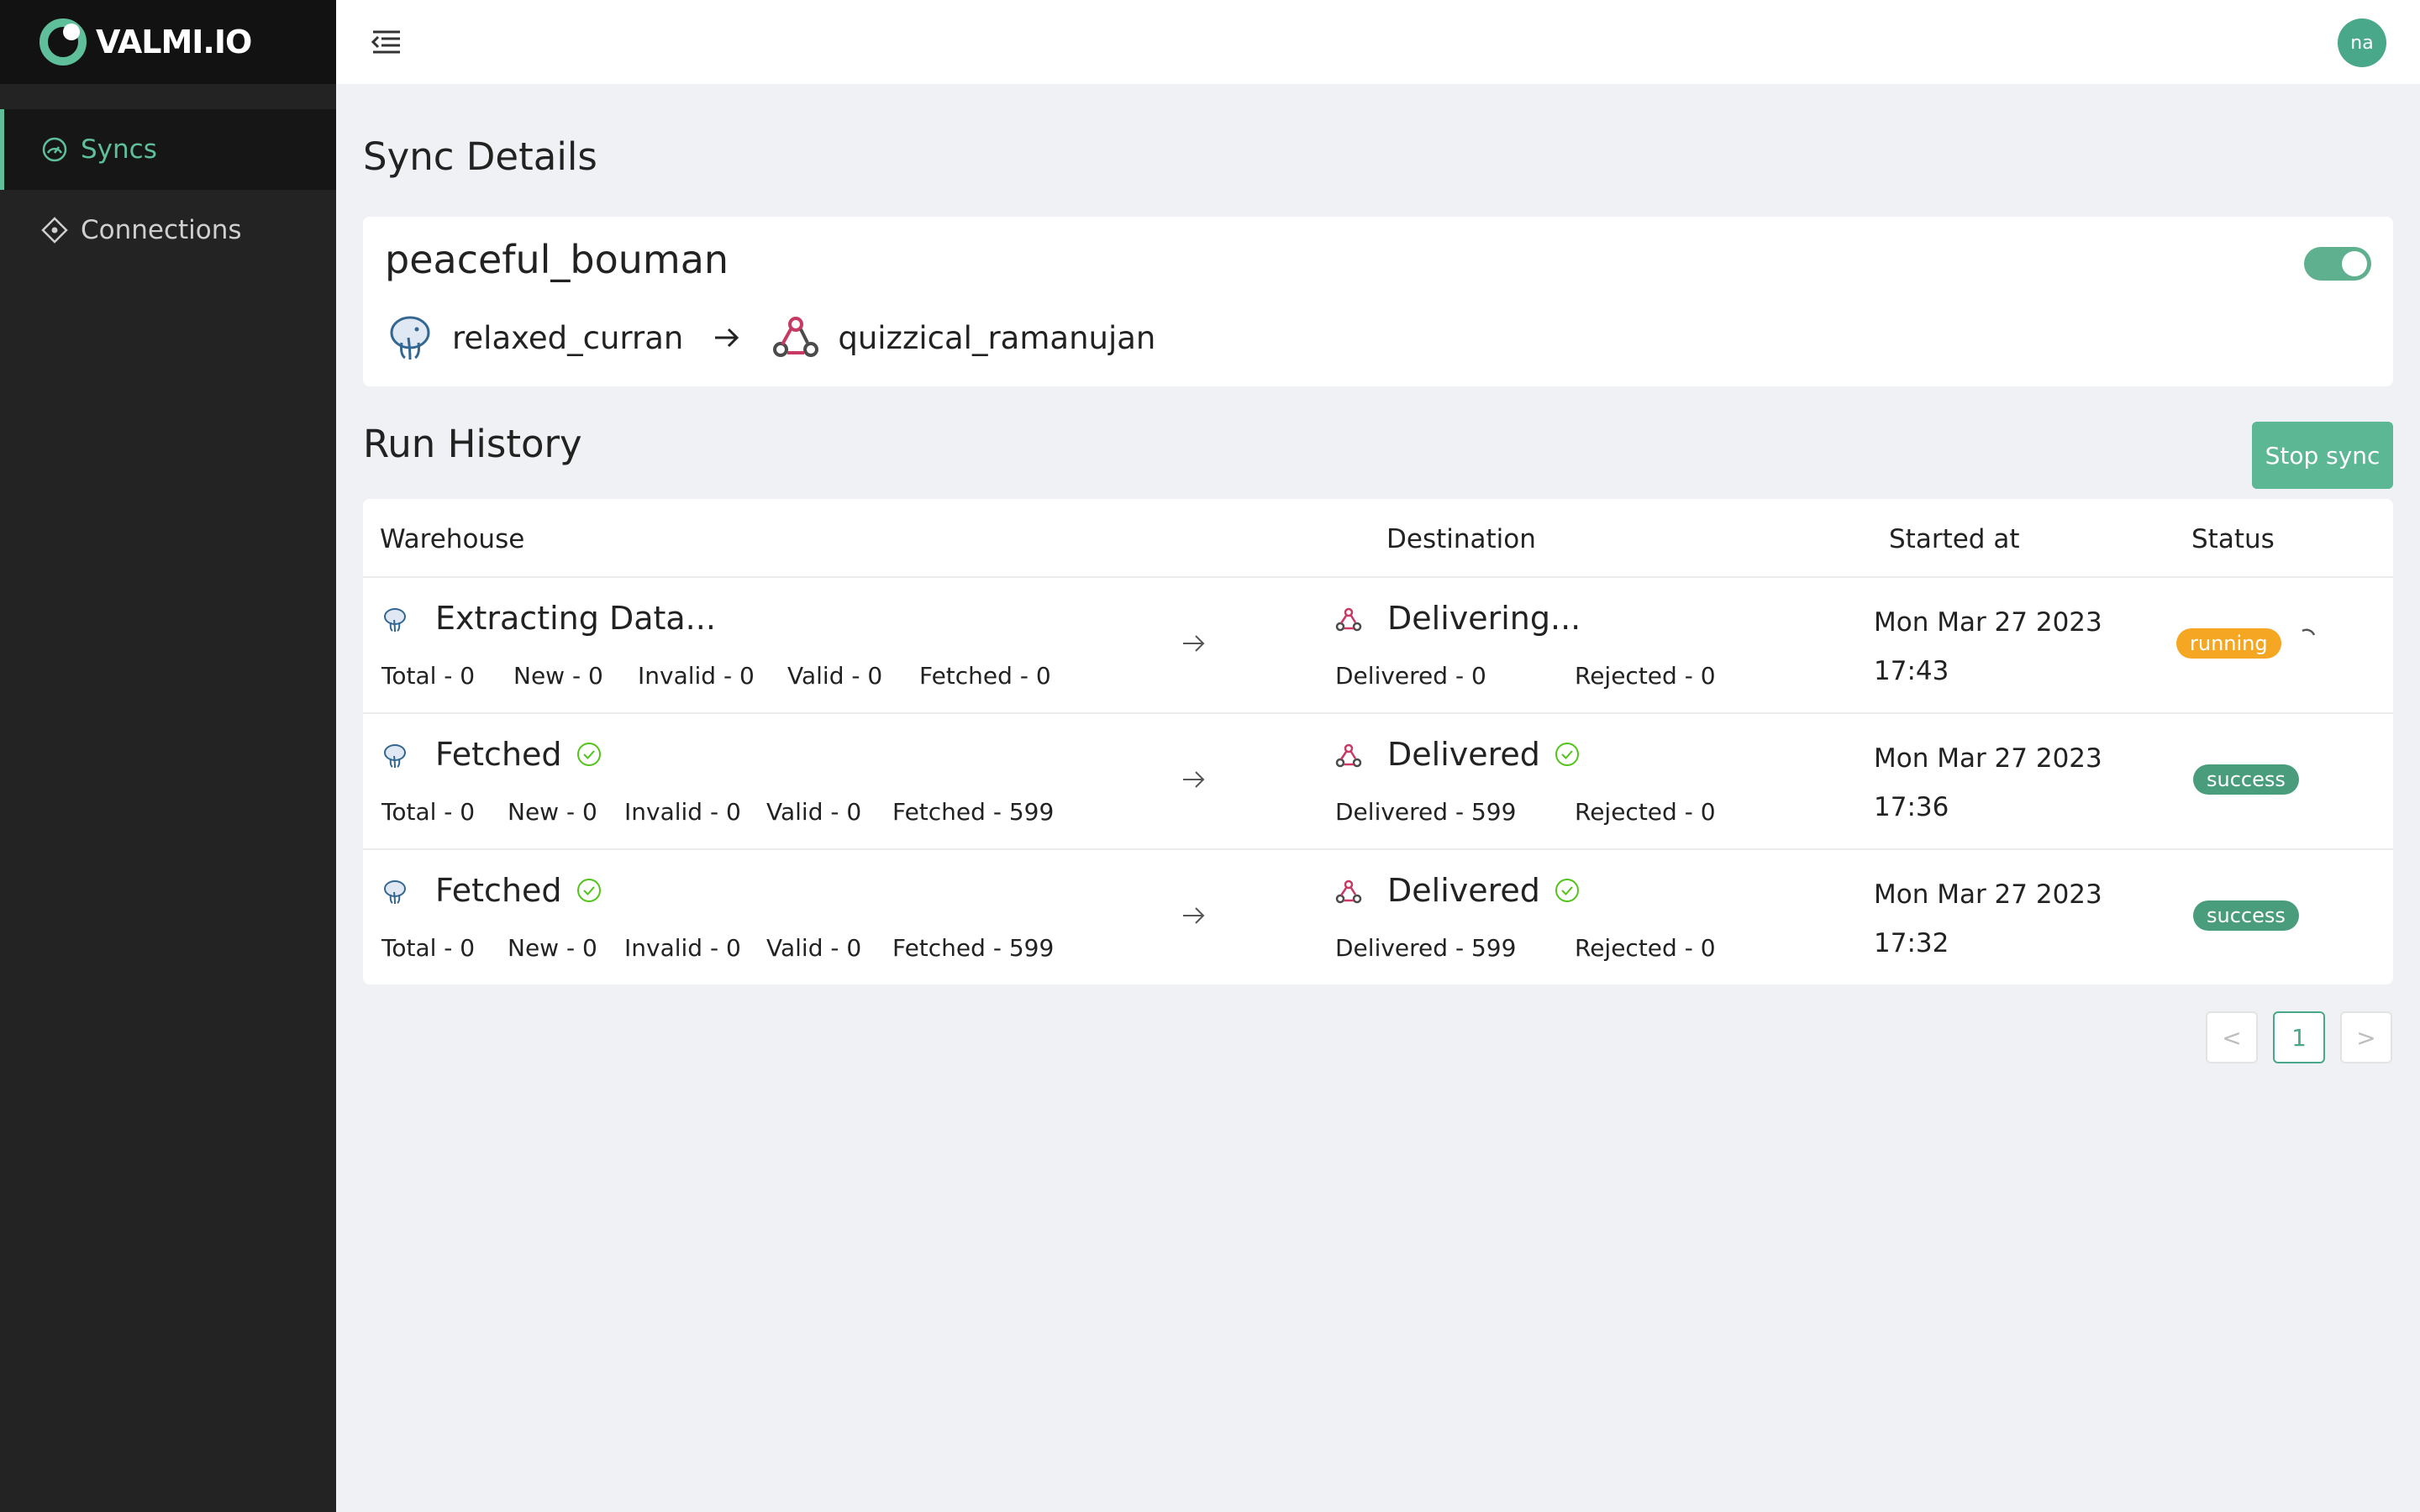 The height and width of the screenshot is (1512, 2420). What do you see at coordinates (168, 756) in the screenshot?
I see `sidebar: VALMI.IO Syncs Connections` at bounding box center [168, 756].